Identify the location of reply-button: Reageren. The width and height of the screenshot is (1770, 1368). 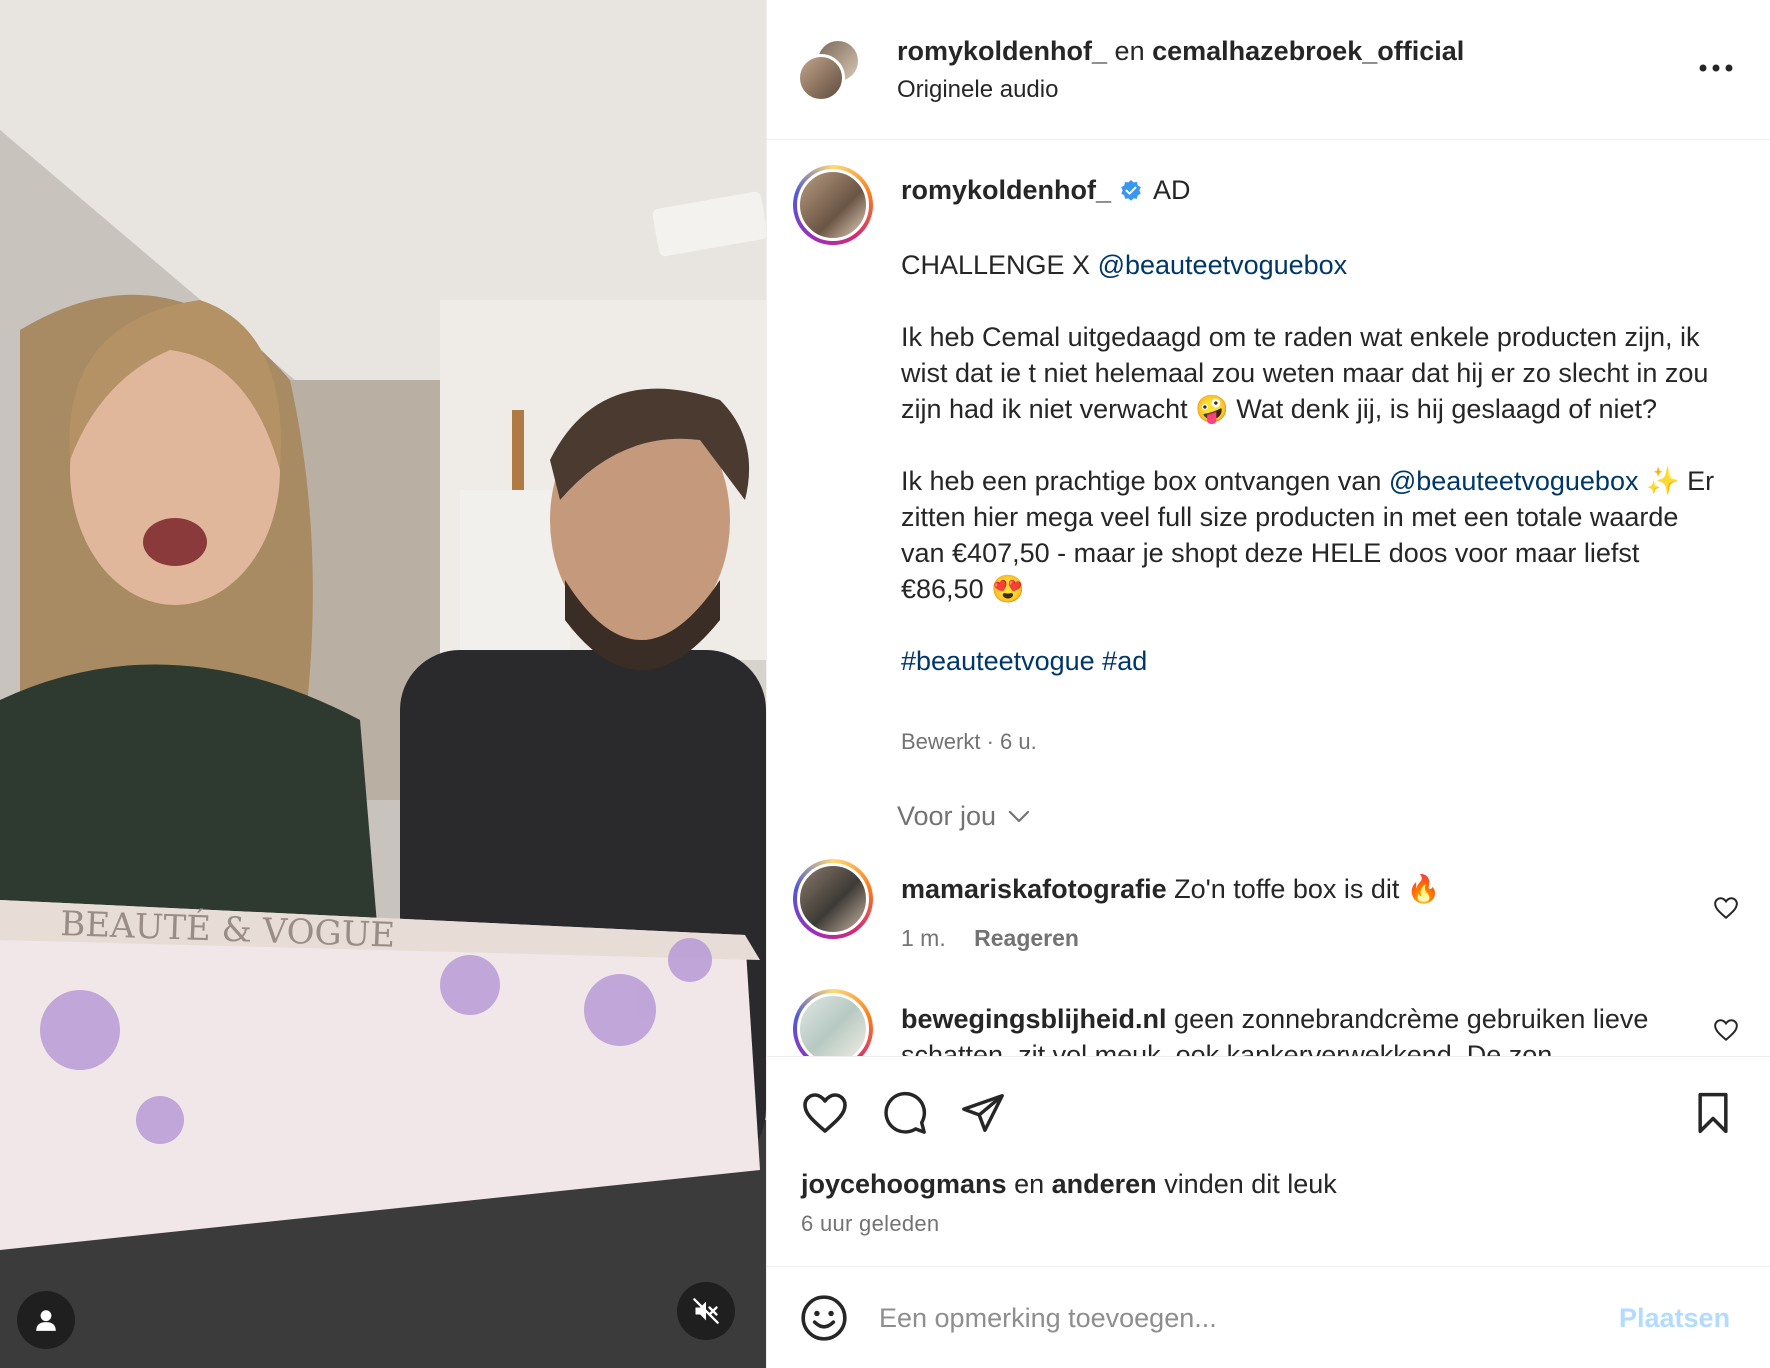
(1026, 938).